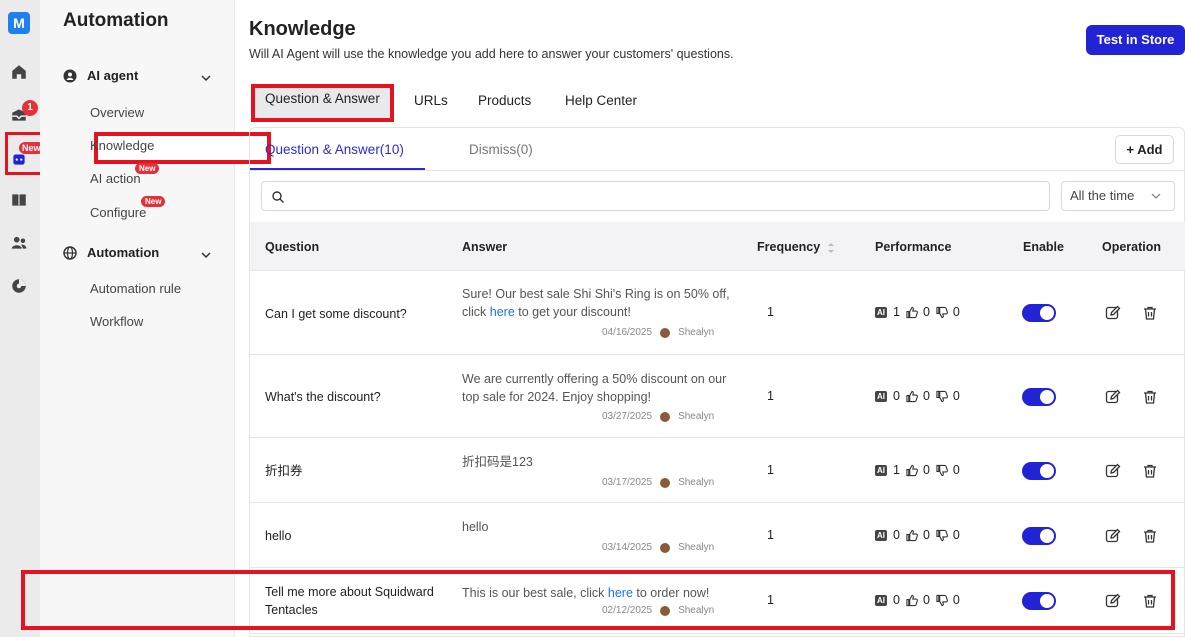 The image size is (1185, 637). Describe the element at coordinates (111, 252) in the screenshot. I see `sidebar-group-automation: Automation` at that location.